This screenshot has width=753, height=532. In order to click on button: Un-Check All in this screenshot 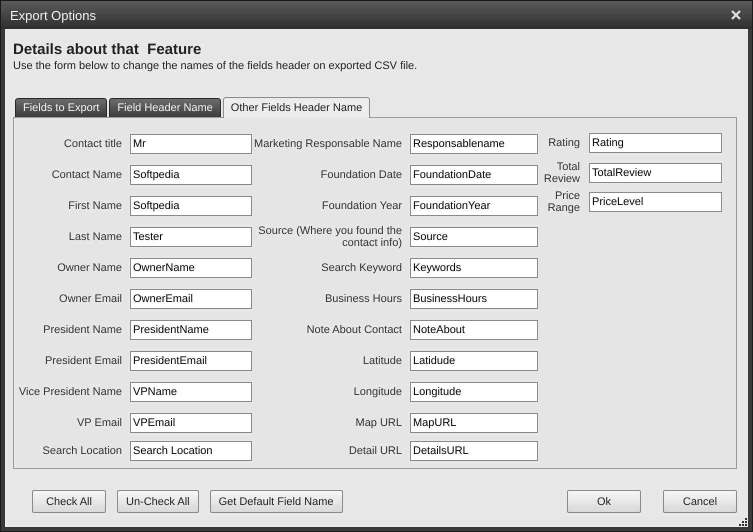, I will do `click(158, 501)`.